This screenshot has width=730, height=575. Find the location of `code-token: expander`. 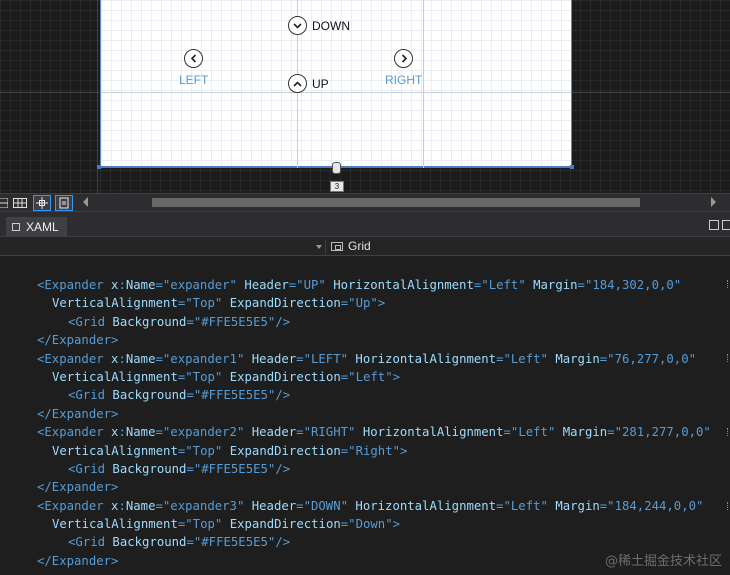

code-token: expander is located at coordinates (200, 285).